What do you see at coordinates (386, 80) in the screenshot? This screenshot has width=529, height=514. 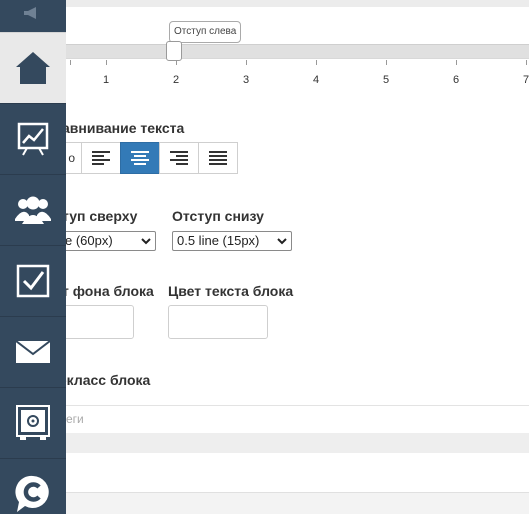 I see `slider-tick-label: 5` at bounding box center [386, 80].